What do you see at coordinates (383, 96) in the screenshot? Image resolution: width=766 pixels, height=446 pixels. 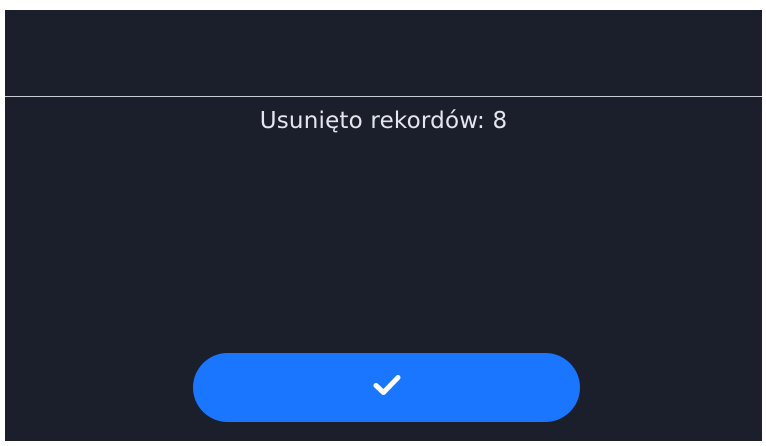 I see `header-divider` at bounding box center [383, 96].